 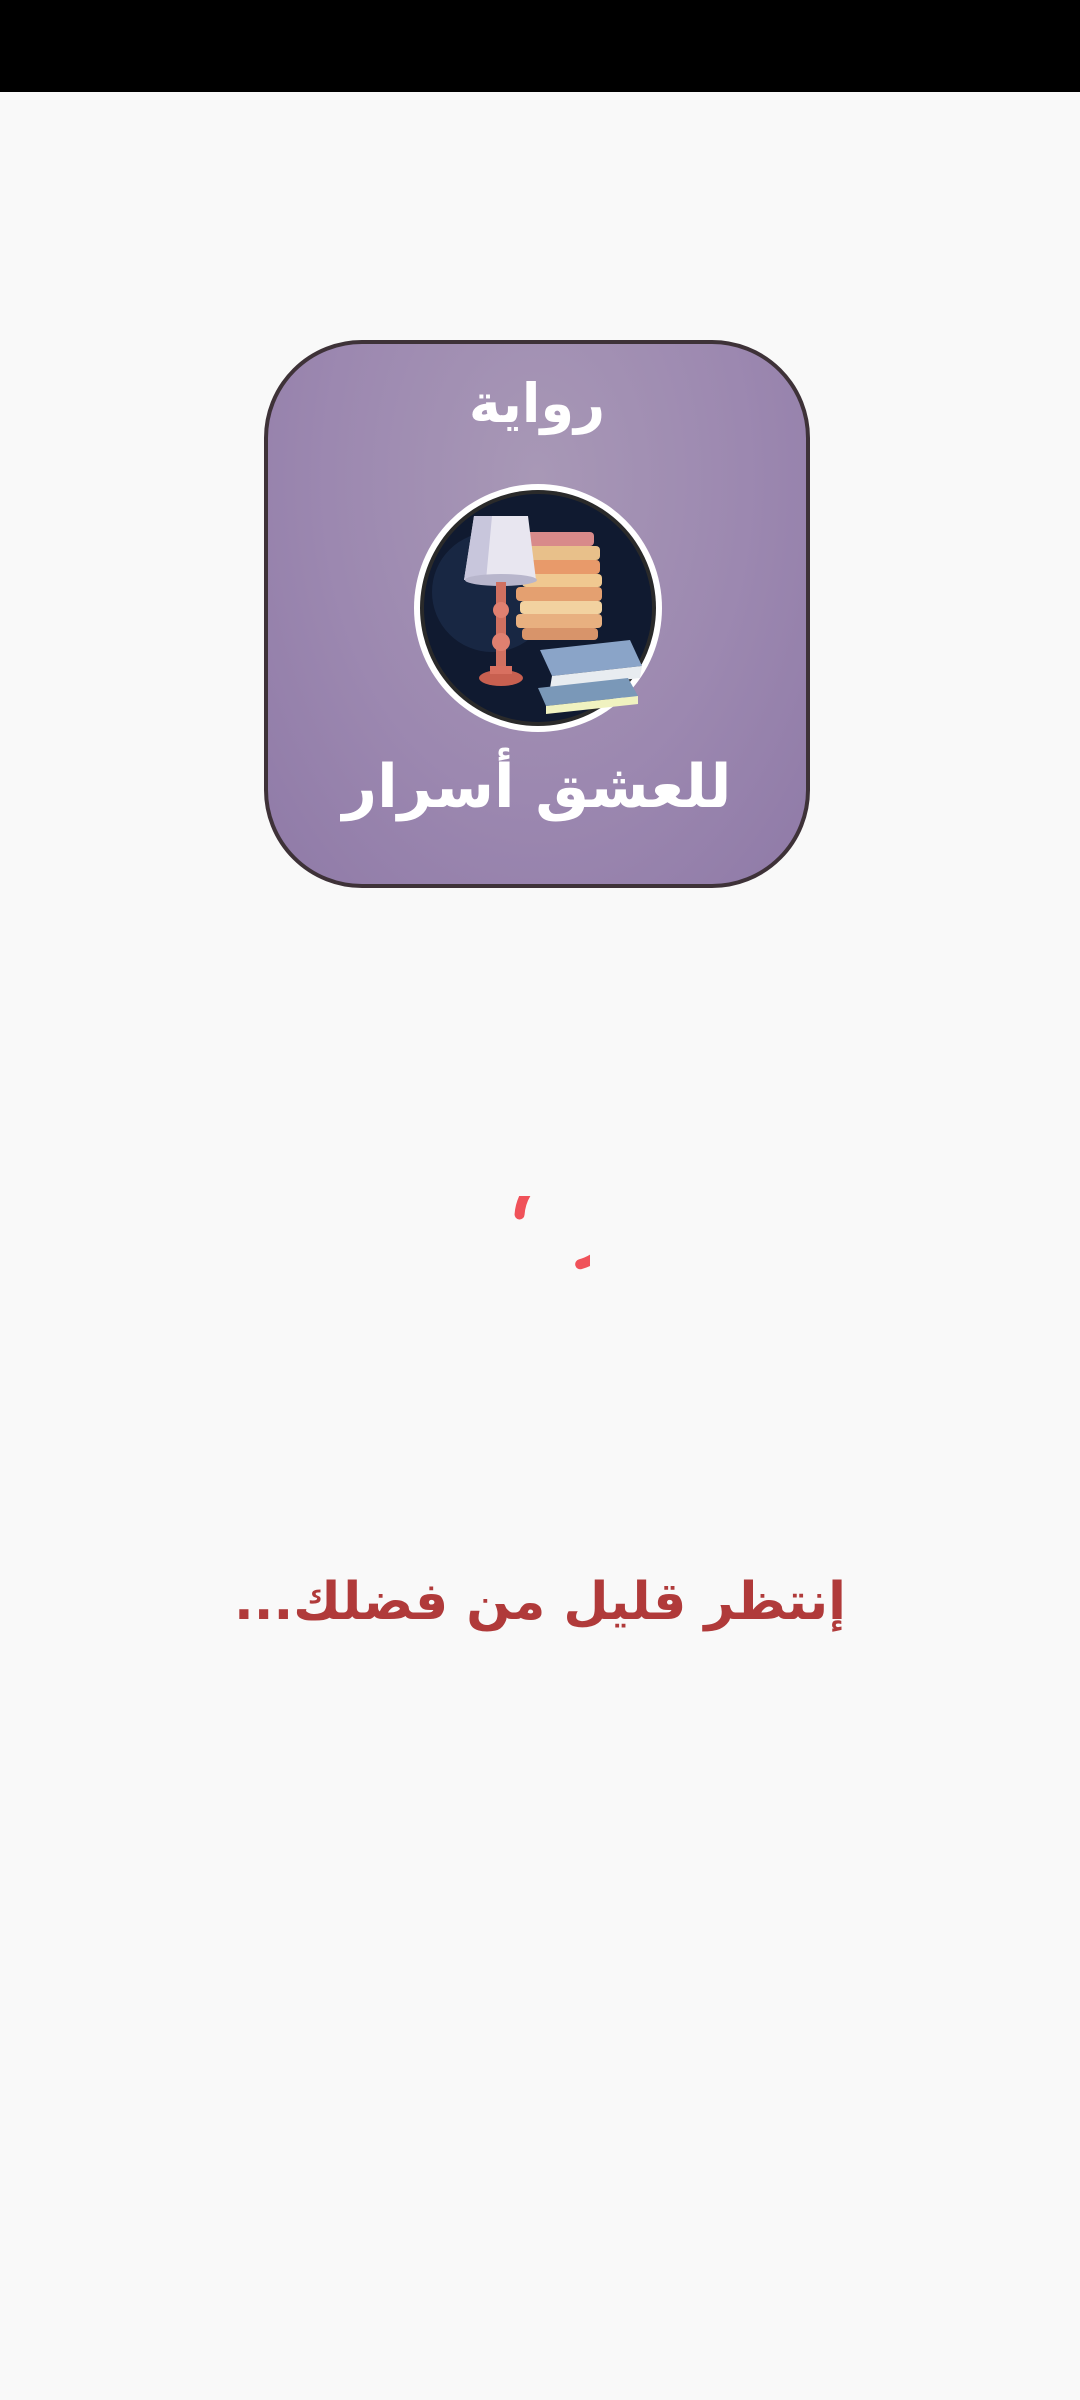 I want to click on logo-title-top: رواية, so click(x=537, y=403).